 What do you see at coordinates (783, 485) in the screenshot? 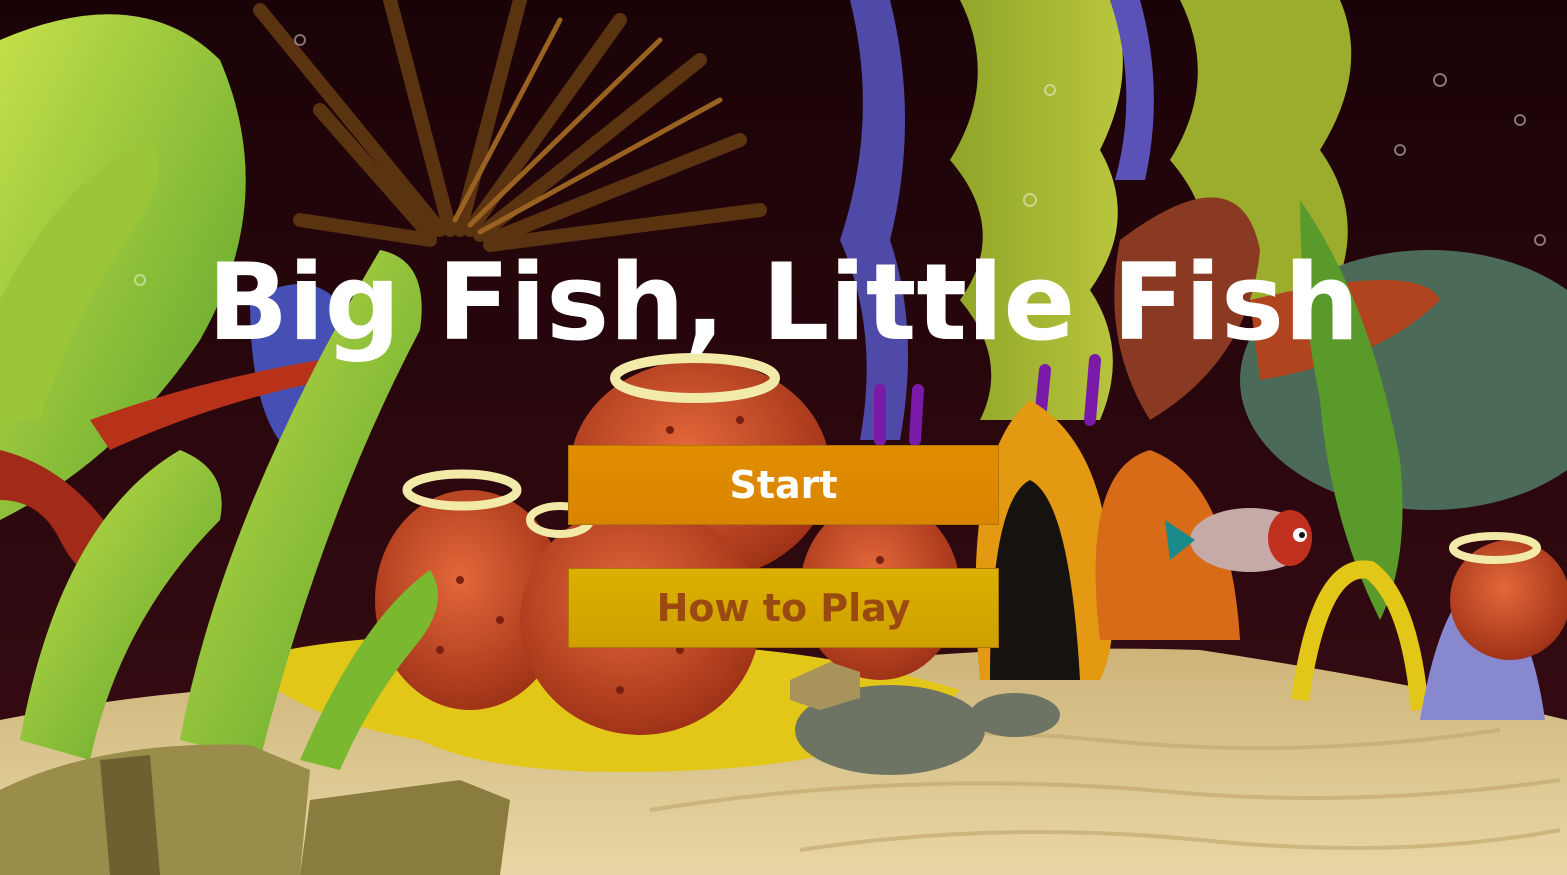
I see `start-button: Start` at bounding box center [783, 485].